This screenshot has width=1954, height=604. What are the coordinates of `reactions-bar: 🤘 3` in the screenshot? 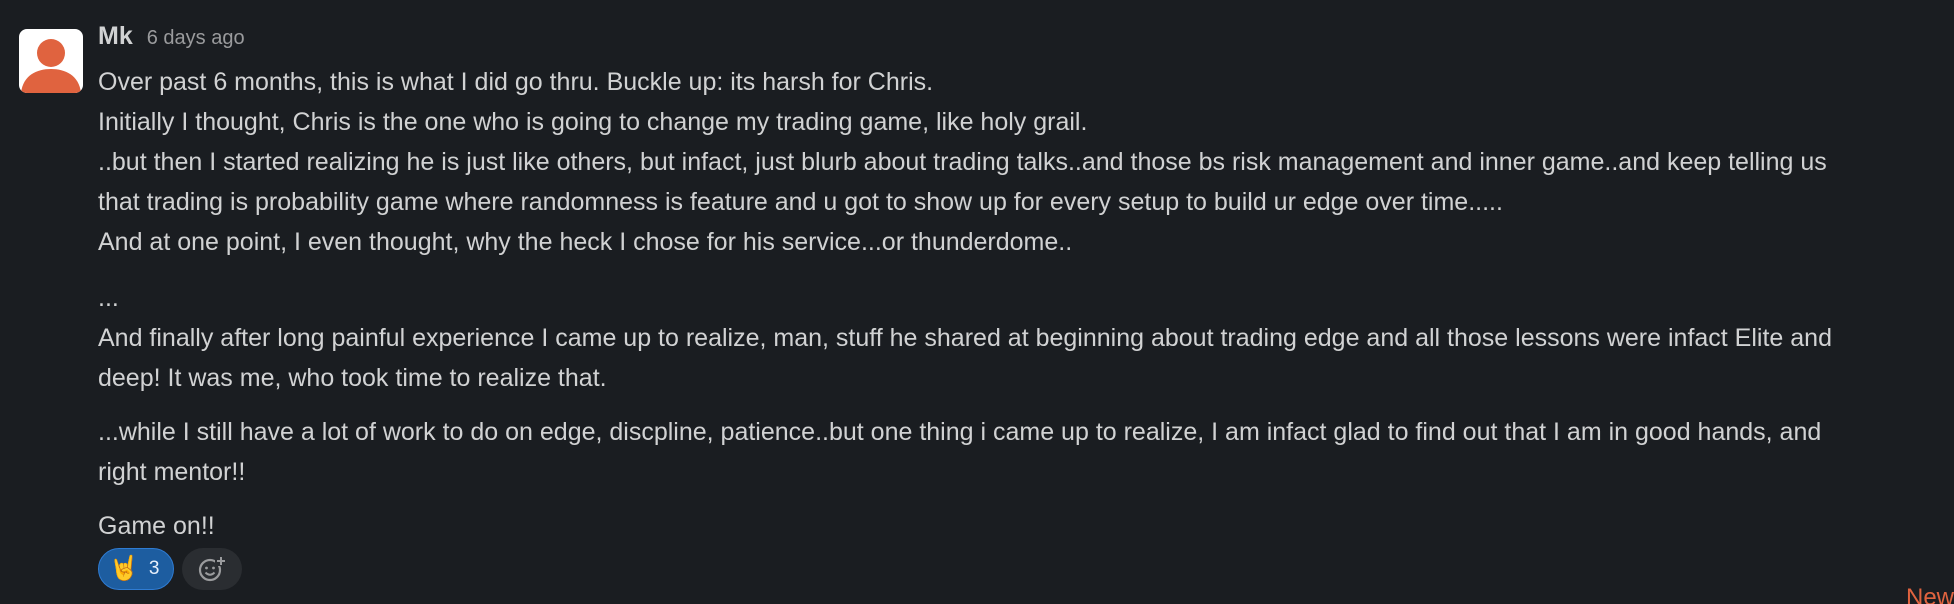 It's located at (170, 569).